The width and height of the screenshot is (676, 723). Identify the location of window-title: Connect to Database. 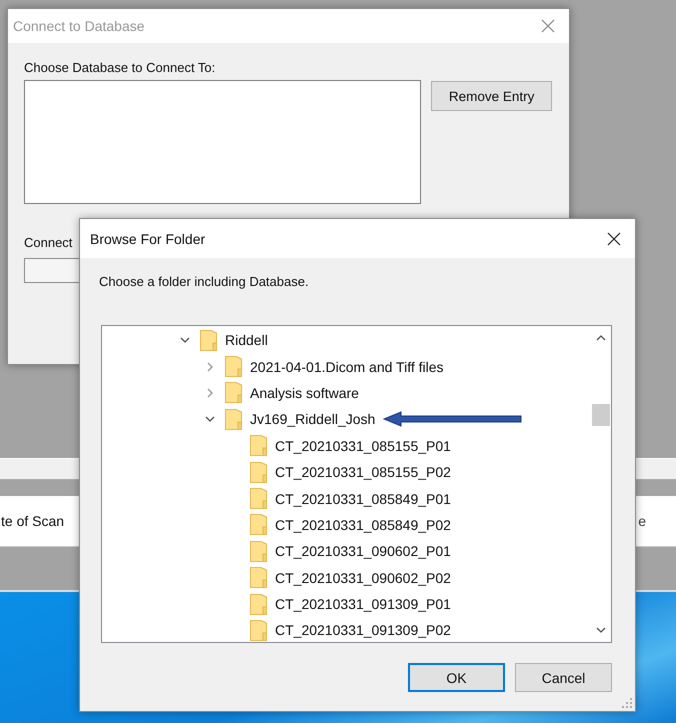
(79, 26).